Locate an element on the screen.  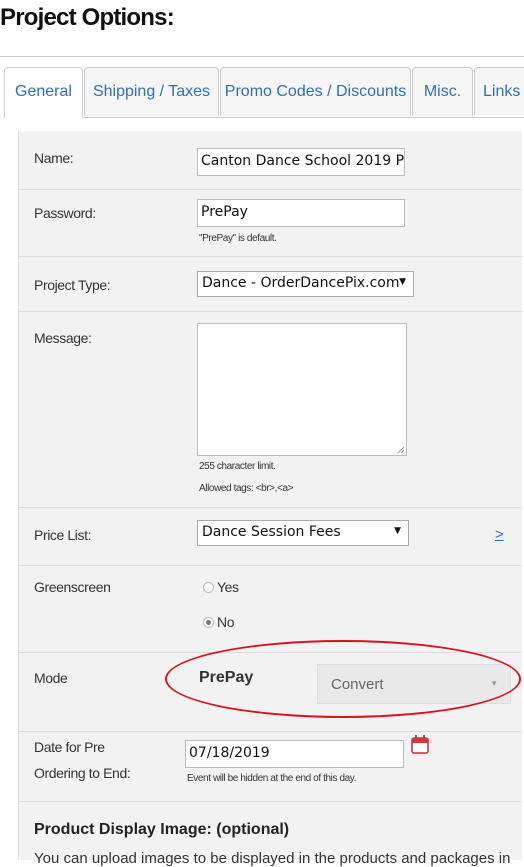
greenscreen-row: Greenscreen Yes No is located at coordinates (270, 609).